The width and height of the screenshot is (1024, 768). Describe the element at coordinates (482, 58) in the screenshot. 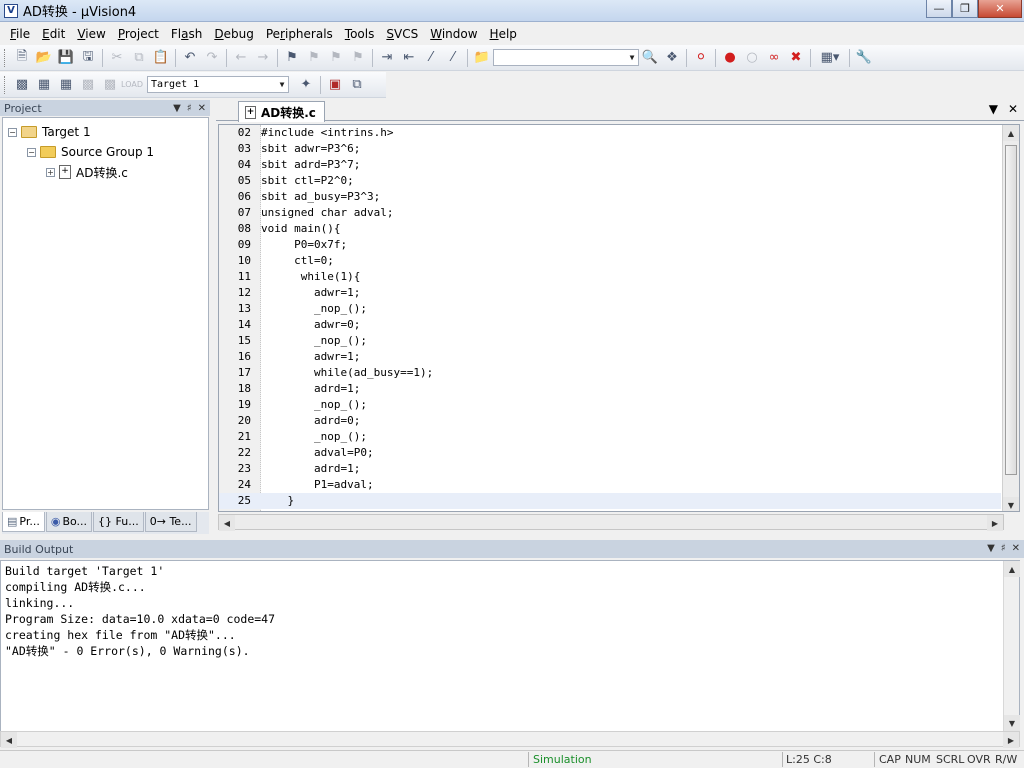

I see `find-in-files-icon: 📁` at that location.